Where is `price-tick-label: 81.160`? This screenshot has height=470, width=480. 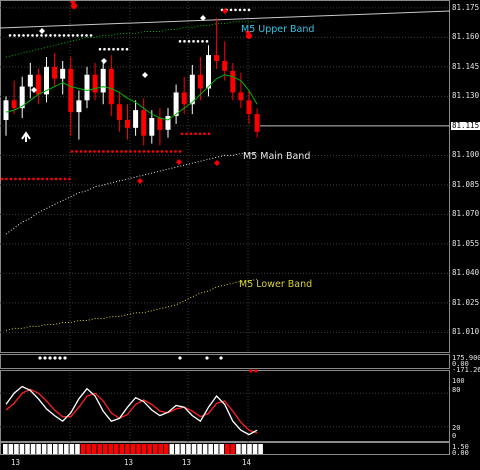
price-tick-label: 81.160 is located at coordinates (466, 37).